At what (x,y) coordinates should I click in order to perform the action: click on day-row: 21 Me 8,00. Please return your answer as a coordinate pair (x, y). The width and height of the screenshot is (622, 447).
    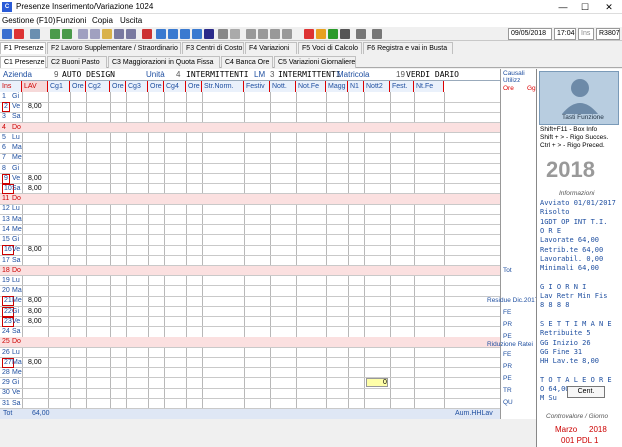
    Looking at the image, I should click on (250, 301).